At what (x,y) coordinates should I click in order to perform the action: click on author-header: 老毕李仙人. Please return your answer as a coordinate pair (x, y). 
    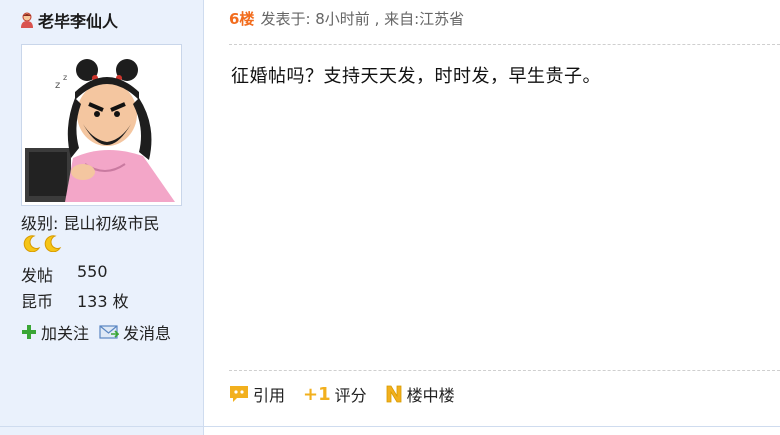
    Looking at the image, I should click on (69, 20).